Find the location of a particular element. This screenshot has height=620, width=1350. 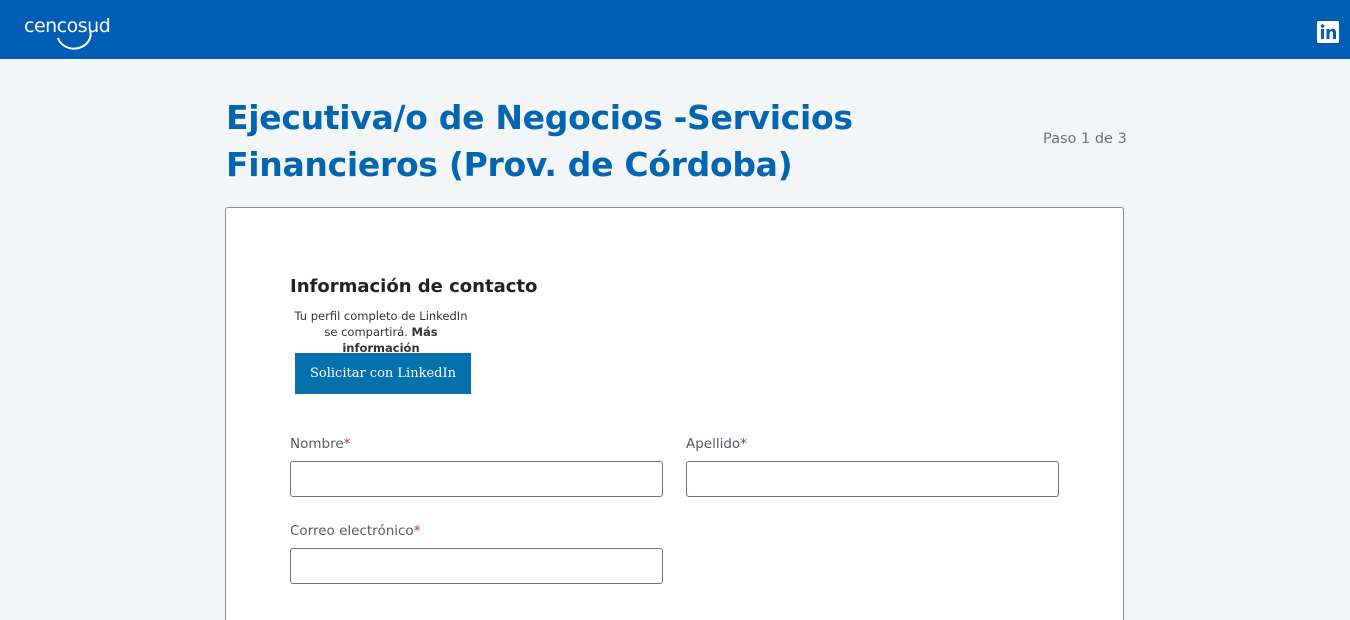

top-bar: cencosud is located at coordinates (675, 29).